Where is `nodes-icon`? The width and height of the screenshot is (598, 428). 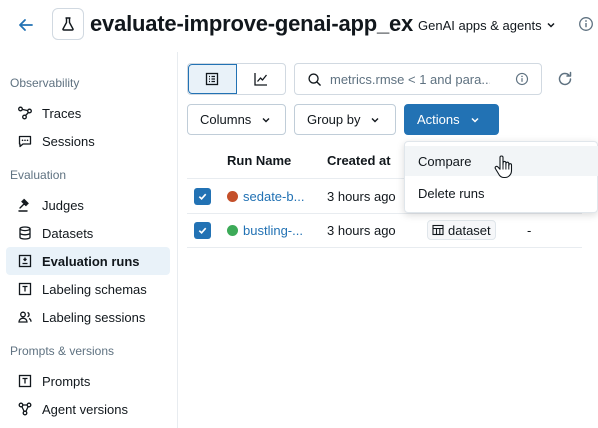 nodes-icon is located at coordinates (25, 409).